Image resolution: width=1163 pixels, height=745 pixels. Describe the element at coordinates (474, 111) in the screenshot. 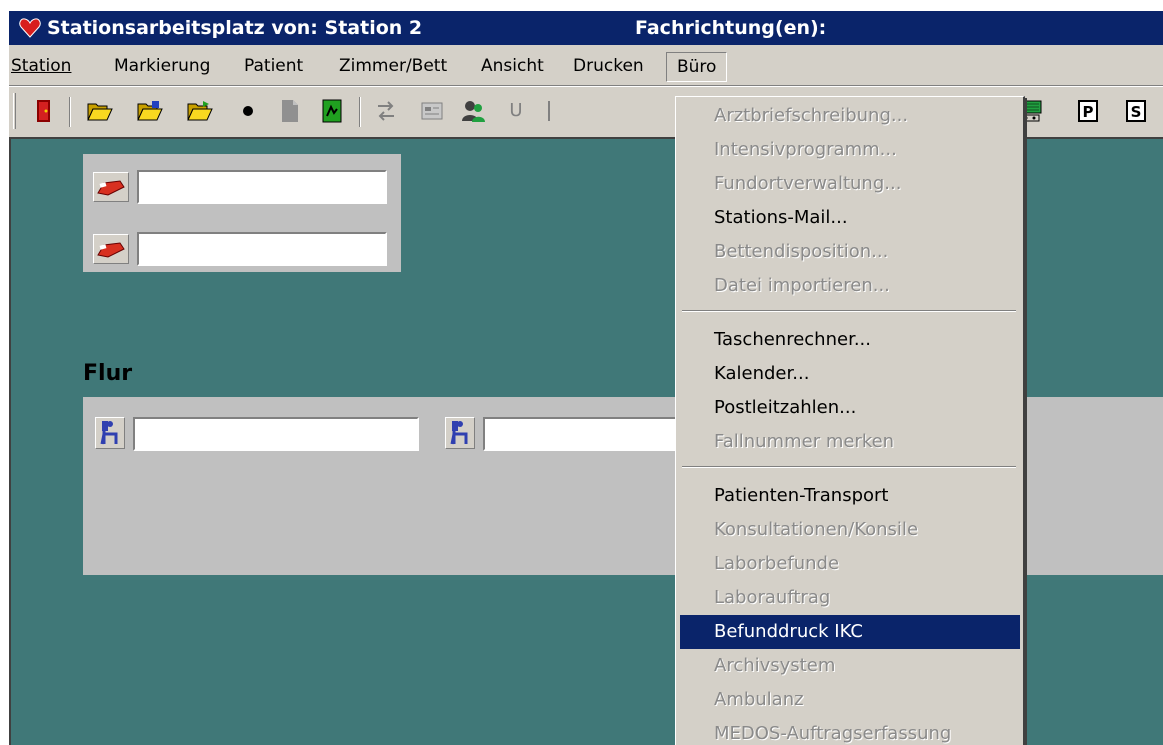

I see `people-icon` at that location.